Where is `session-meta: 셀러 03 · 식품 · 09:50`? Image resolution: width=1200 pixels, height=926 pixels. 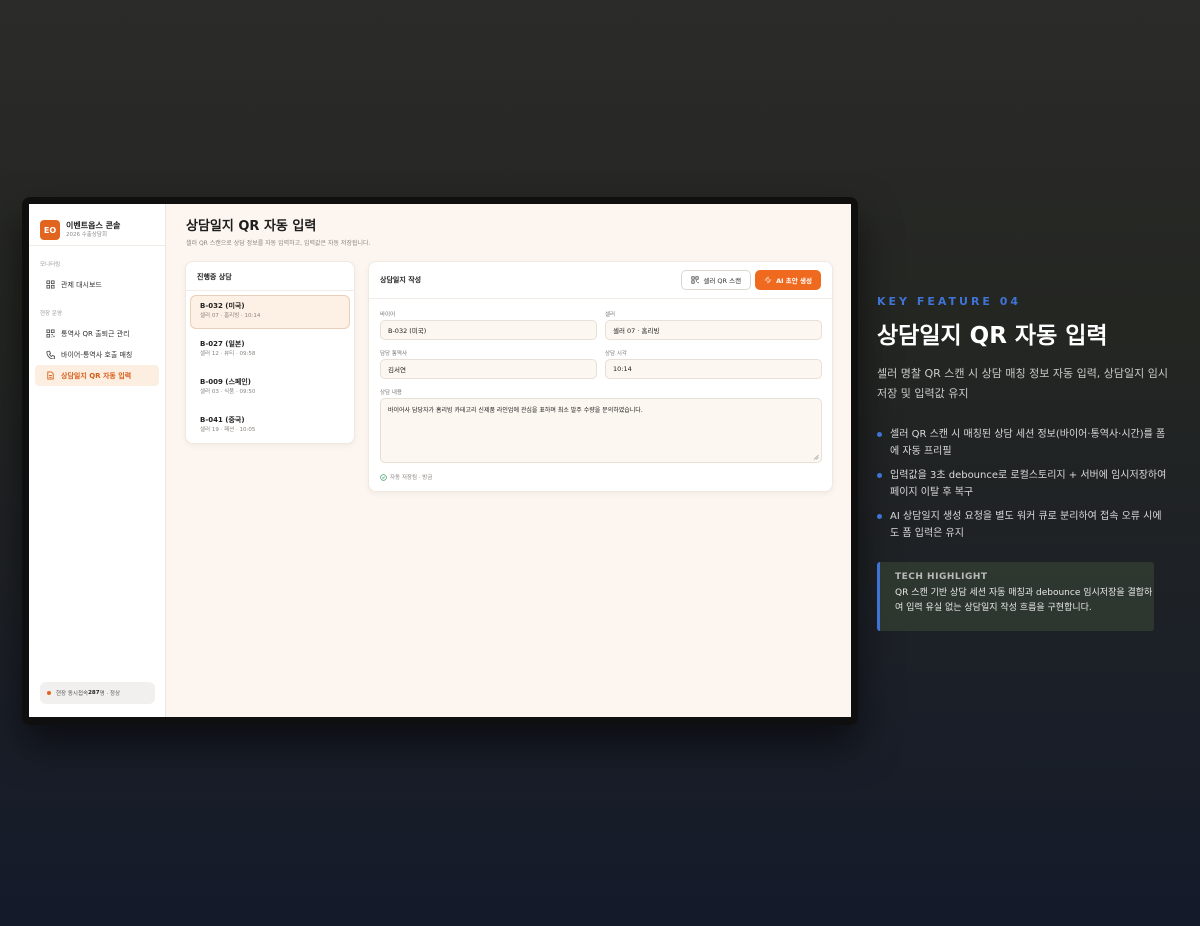
session-meta: 셀러 03 · 식품 · 09:50 is located at coordinates (228, 392).